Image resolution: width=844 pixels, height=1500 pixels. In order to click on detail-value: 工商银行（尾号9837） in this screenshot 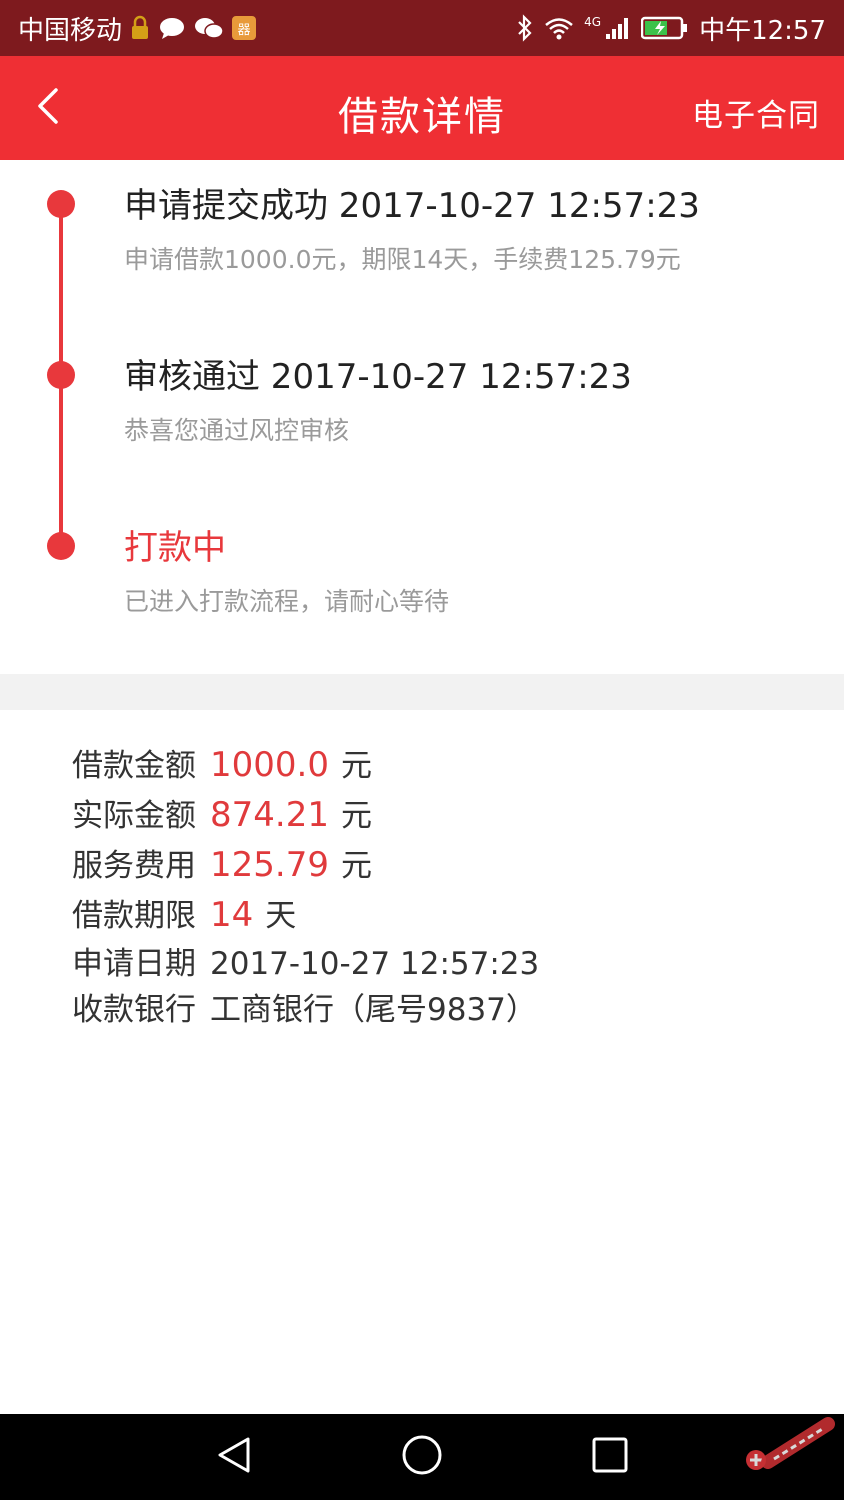, I will do `click(373, 1010)`.